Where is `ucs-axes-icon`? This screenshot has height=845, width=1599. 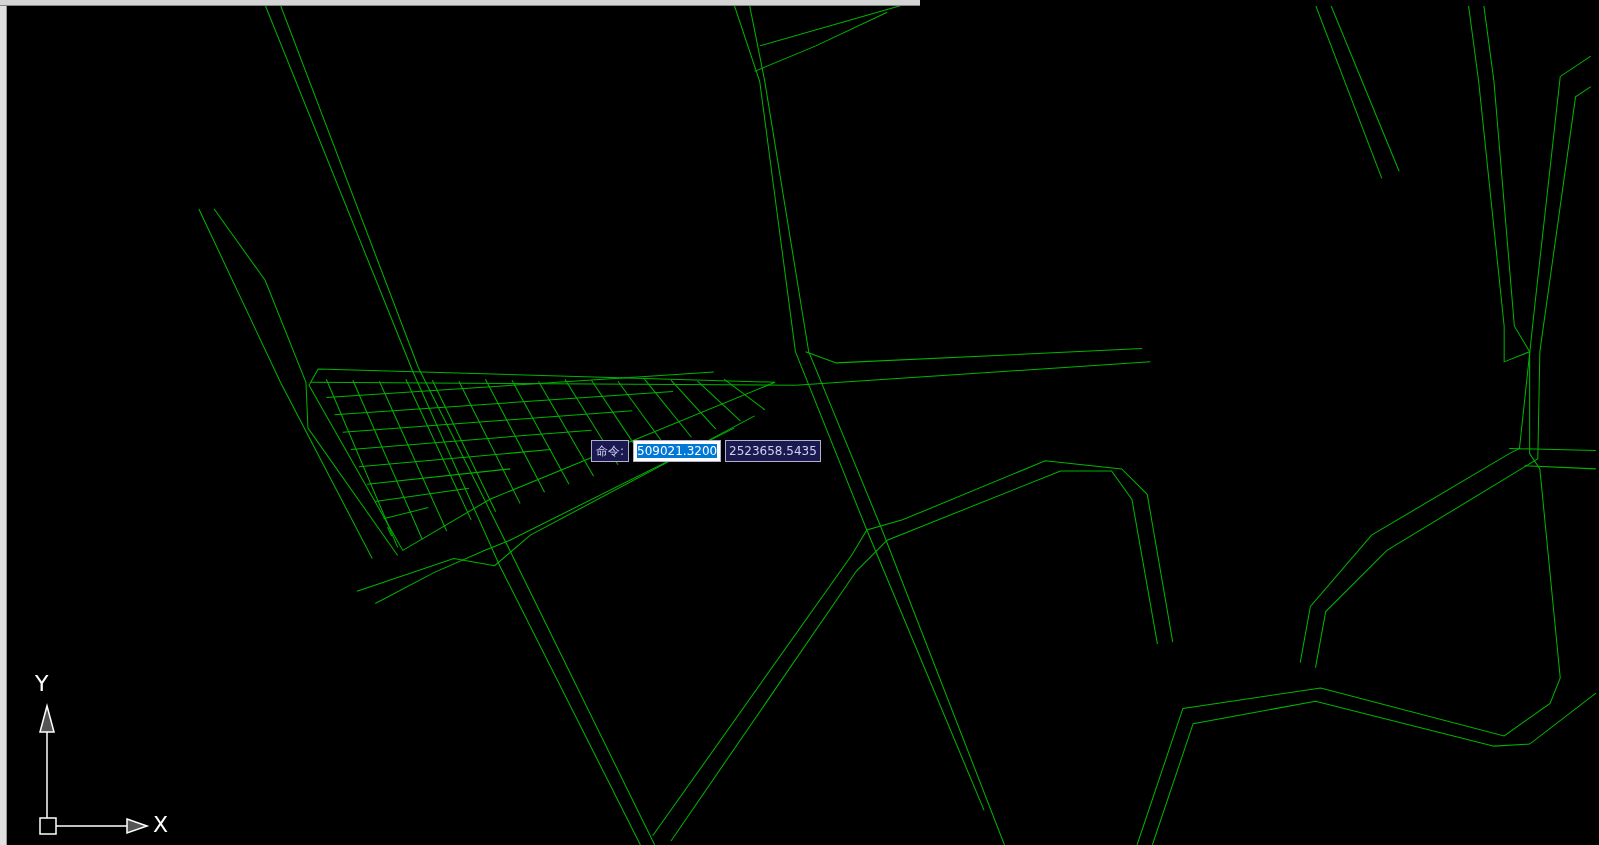
ucs-axes-icon is located at coordinates (94, 769).